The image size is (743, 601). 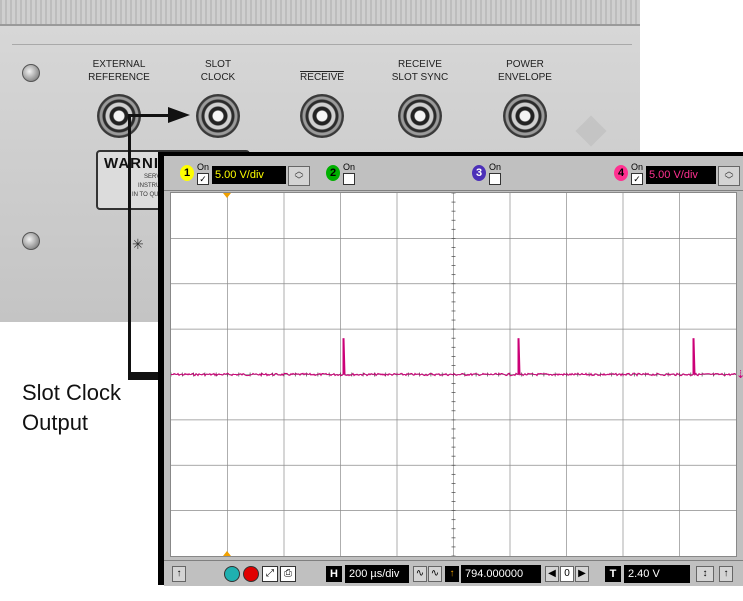 I want to click on channel-1-scale-spinner: ︿ ﹀, so click(x=299, y=176).